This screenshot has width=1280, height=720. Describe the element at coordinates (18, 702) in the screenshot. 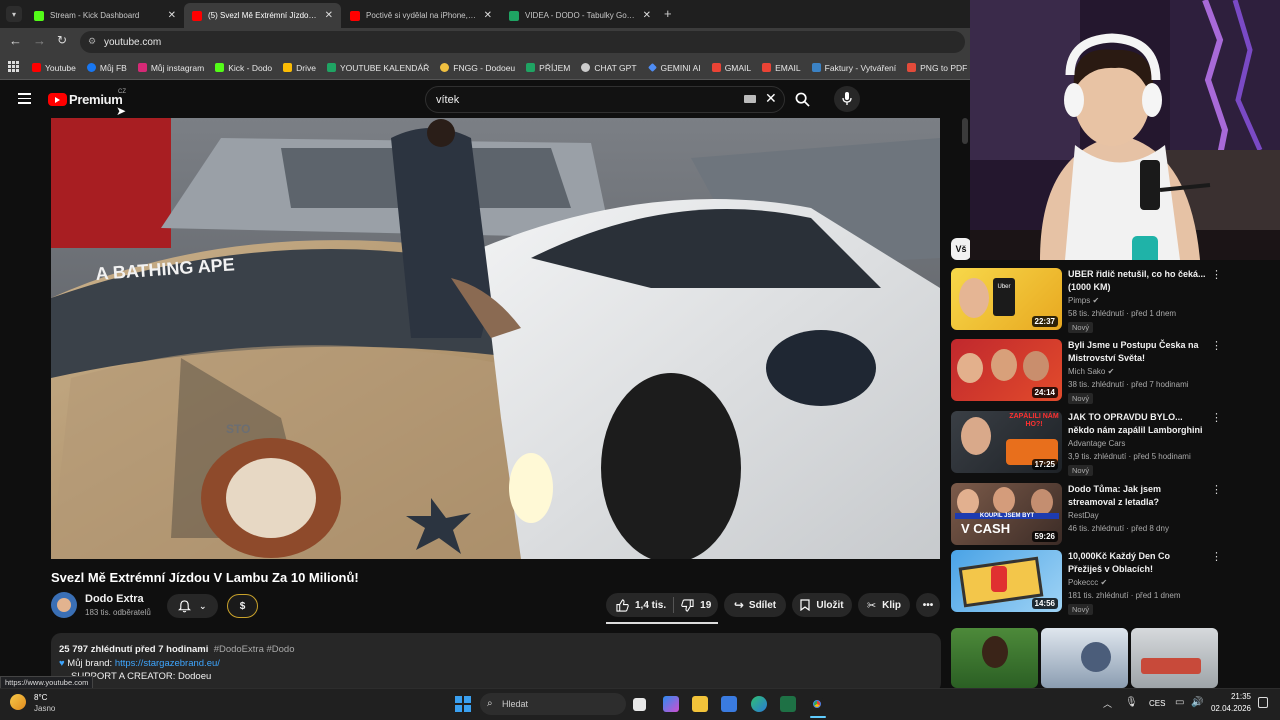

I see `weather-icon` at that location.